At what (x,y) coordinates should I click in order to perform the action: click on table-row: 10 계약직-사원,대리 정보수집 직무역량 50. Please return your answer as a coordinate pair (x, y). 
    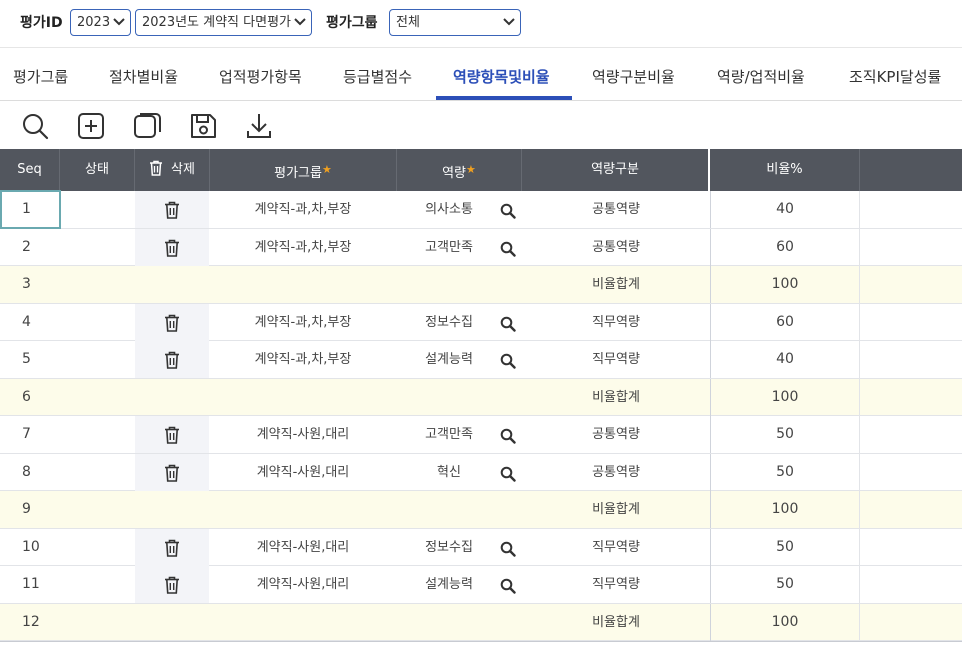
    Looking at the image, I should click on (481, 547).